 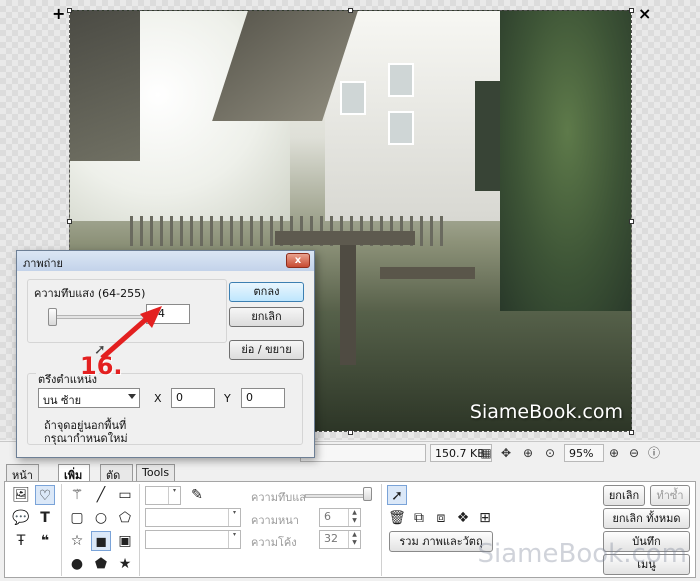 What do you see at coordinates (86, 438) in the screenshot?
I see `note-line-2: กรุณากำหนดใหม่` at bounding box center [86, 438].